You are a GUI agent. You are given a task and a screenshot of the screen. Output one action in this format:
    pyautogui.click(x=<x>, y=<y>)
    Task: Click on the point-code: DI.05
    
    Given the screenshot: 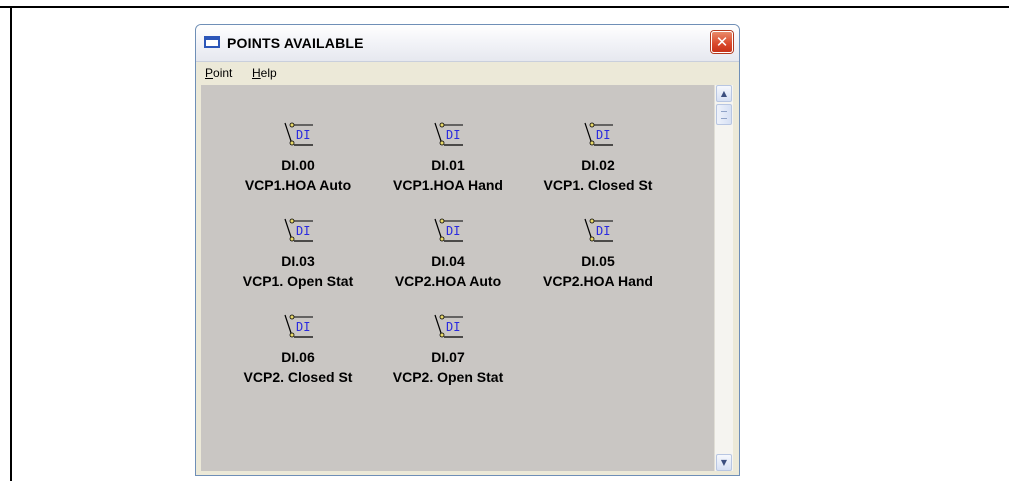 What is the action you would take?
    pyautogui.click(x=598, y=261)
    